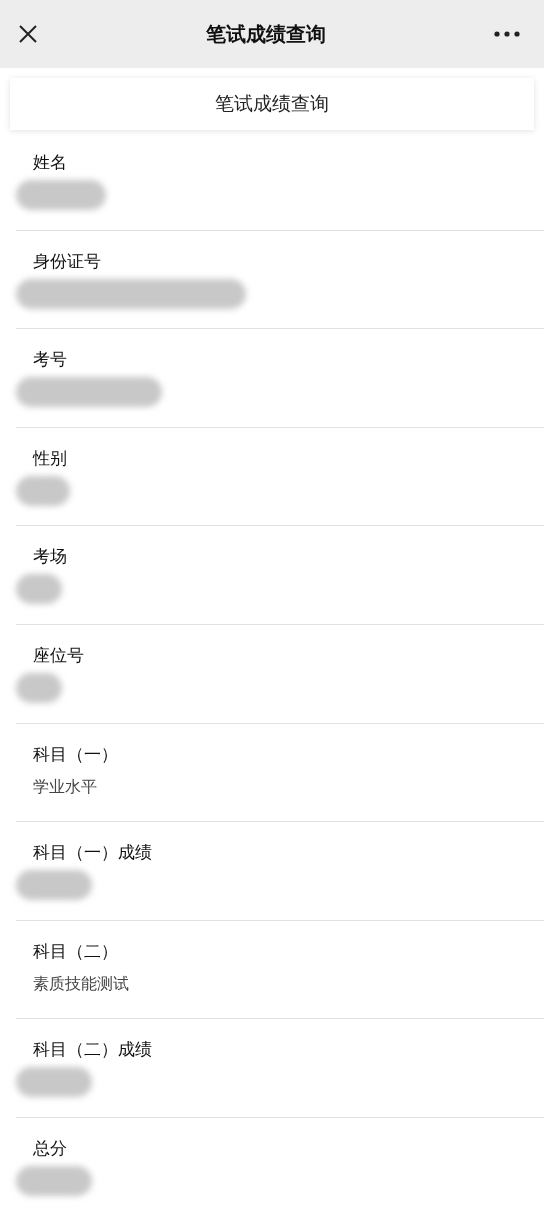  I want to click on field-label: 性别, so click(50, 458).